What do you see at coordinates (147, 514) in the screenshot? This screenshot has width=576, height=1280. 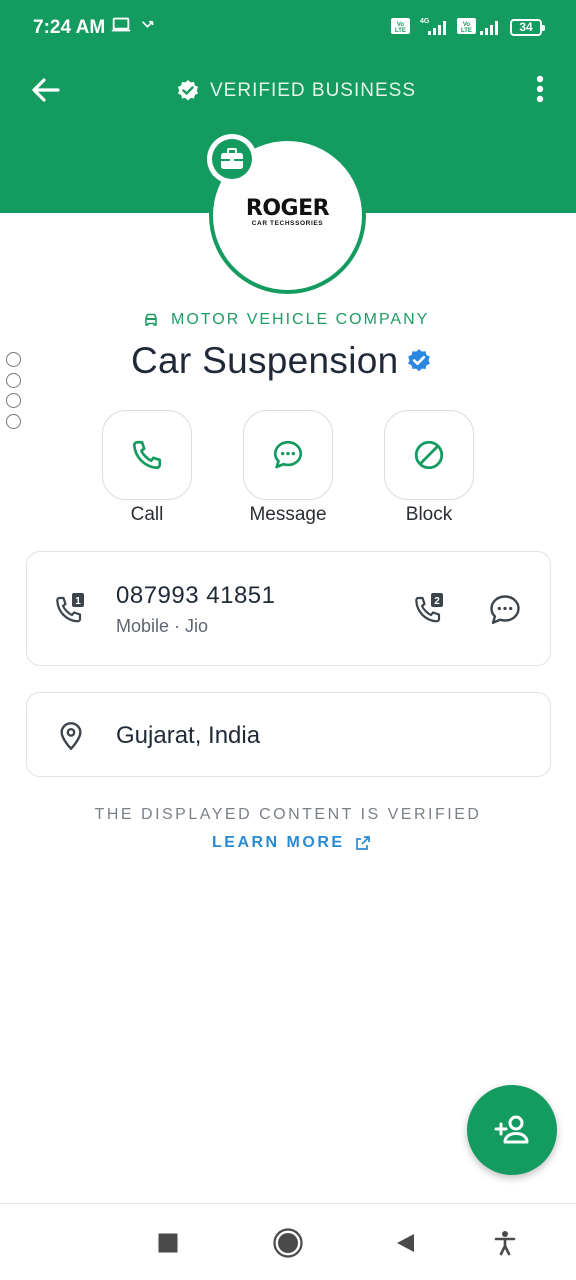 I see `call-label: Call` at bounding box center [147, 514].